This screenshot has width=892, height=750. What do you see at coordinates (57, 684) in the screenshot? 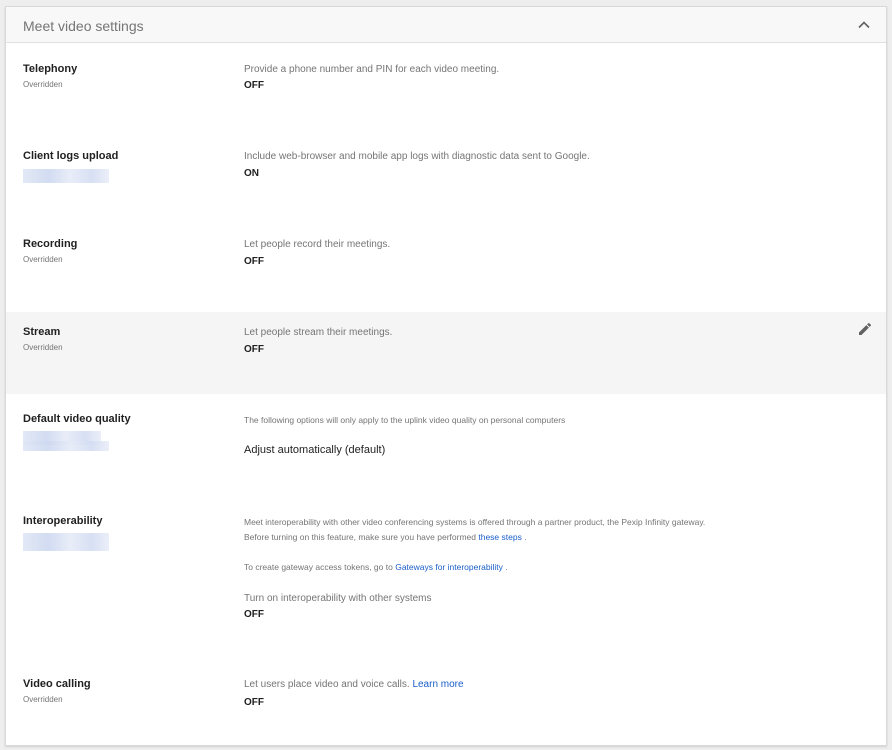
I see `setting-name: Video calling` at bounding box center [57, 684].